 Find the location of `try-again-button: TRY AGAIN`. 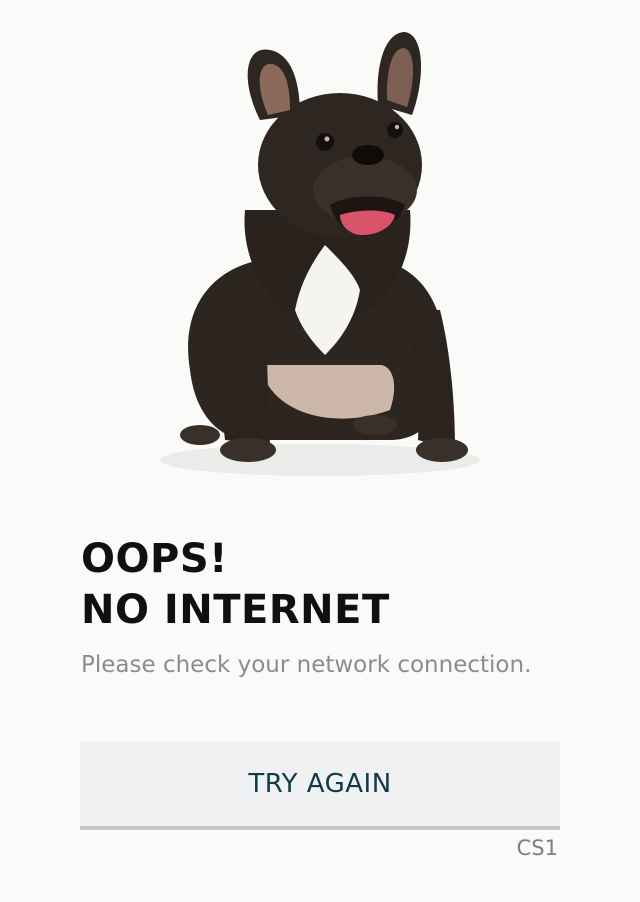

try-again-button: TRY AGAIN is located at coordinates (320, 786).